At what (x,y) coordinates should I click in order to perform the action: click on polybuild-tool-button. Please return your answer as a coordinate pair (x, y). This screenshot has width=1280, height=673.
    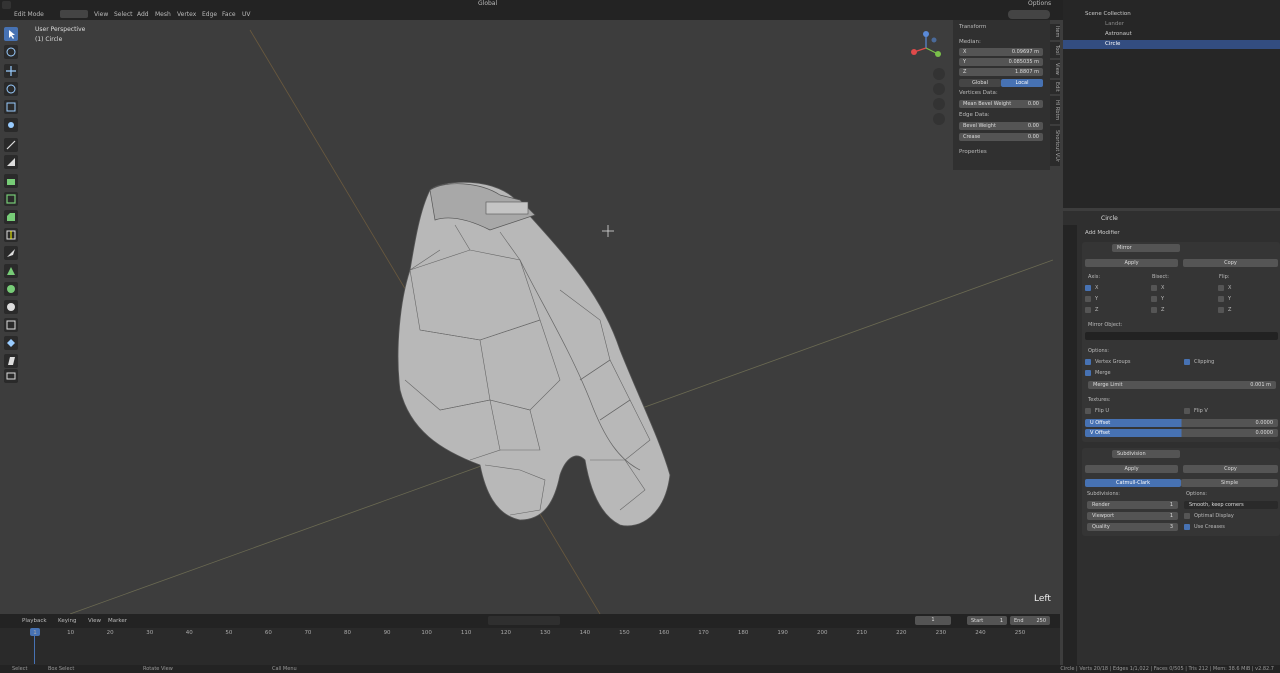
    Looking at the image, I should click on (11, 271).